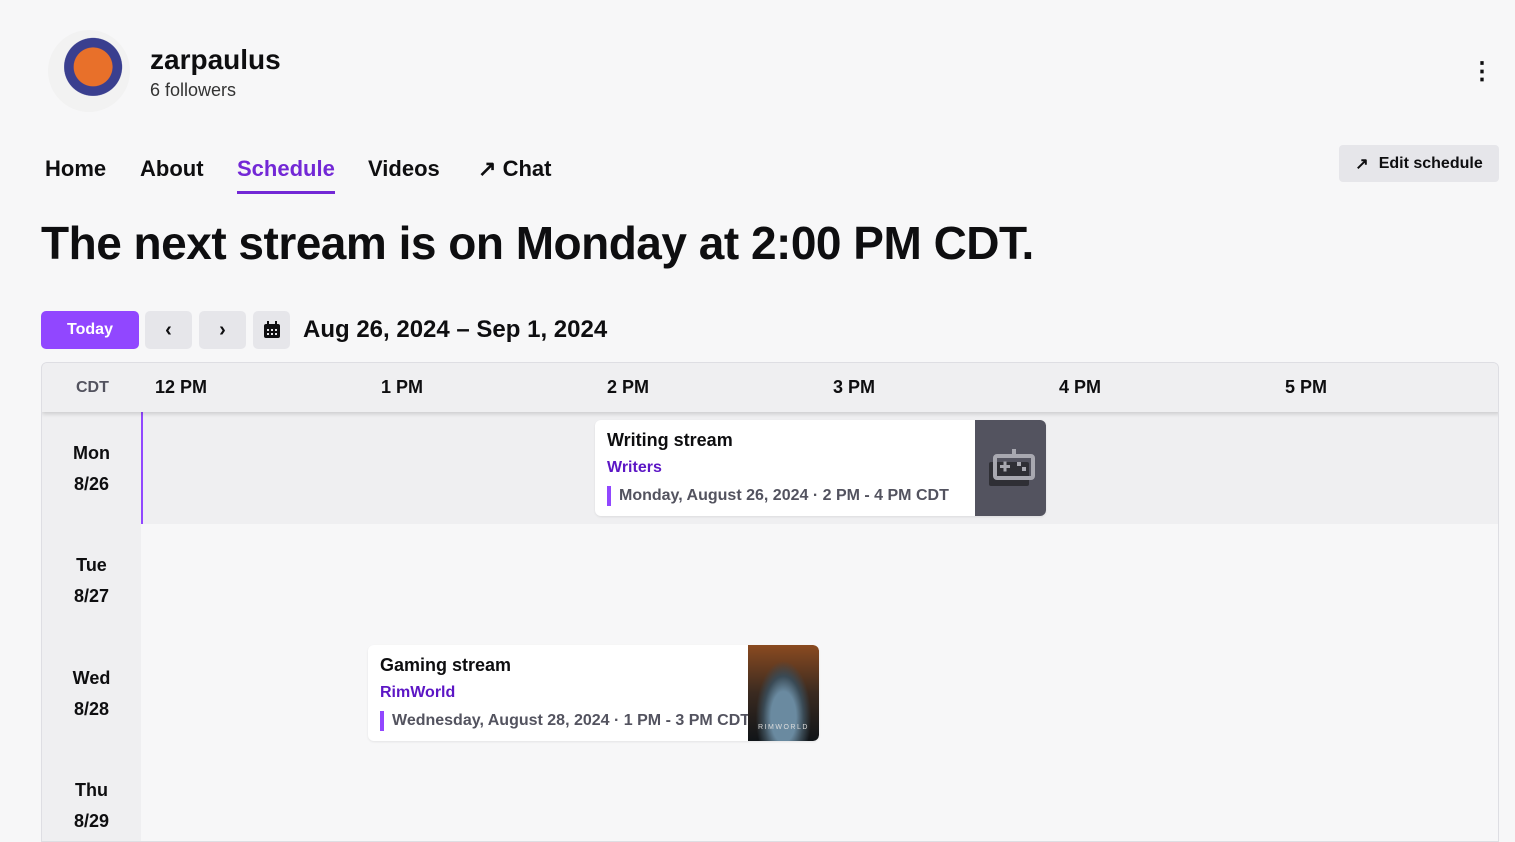  I want to click on day-label-tue: Tue 8/27, so click(91, 581).